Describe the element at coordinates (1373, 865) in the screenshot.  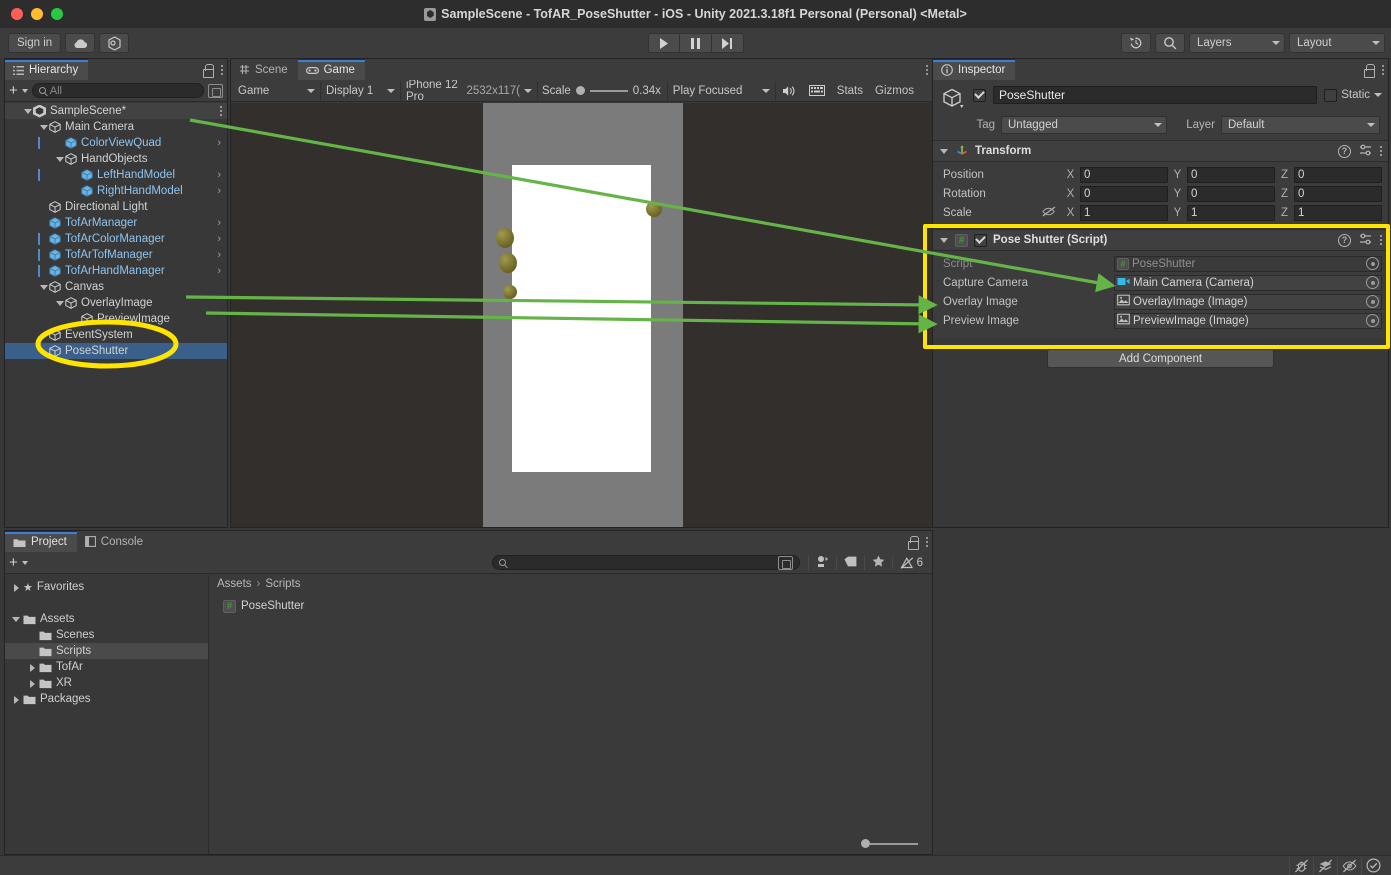
I see `check-circle-icon` at that location.